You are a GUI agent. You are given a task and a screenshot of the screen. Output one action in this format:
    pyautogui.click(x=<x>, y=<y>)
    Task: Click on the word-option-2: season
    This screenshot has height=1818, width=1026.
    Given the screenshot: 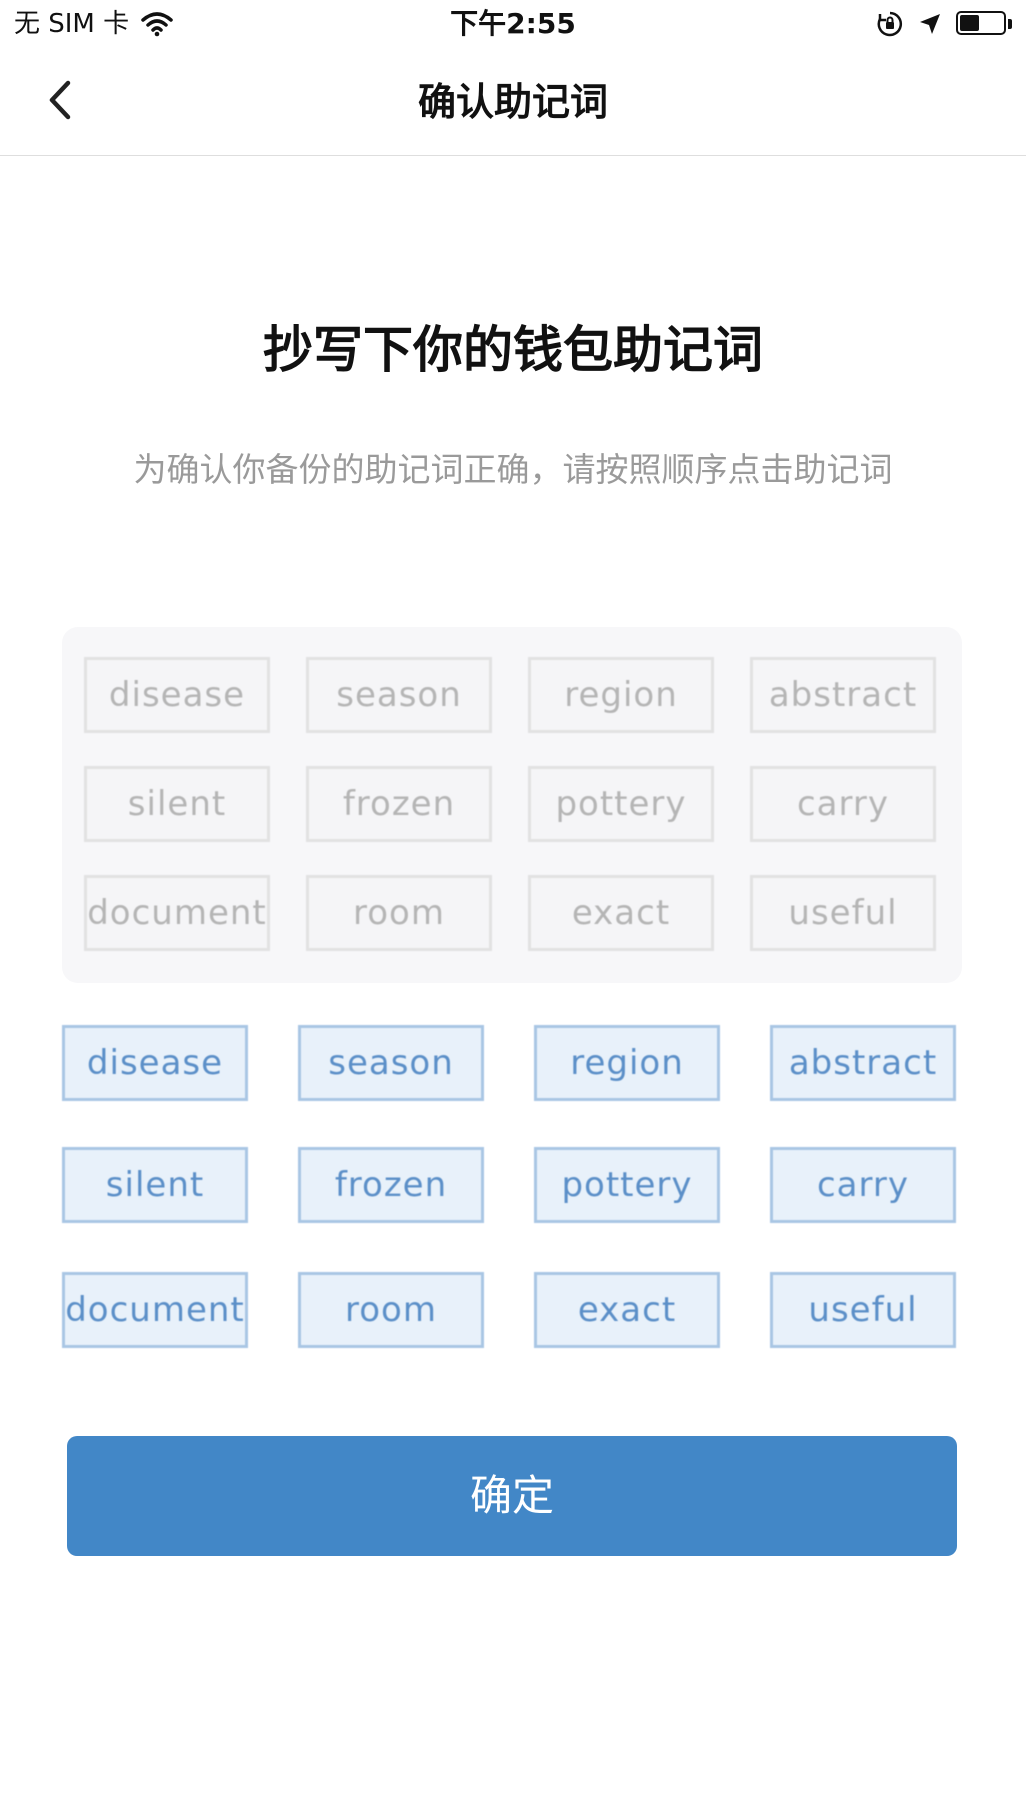 What is the action you would take?
    pyautogui.click(x=391, y=1063)
    